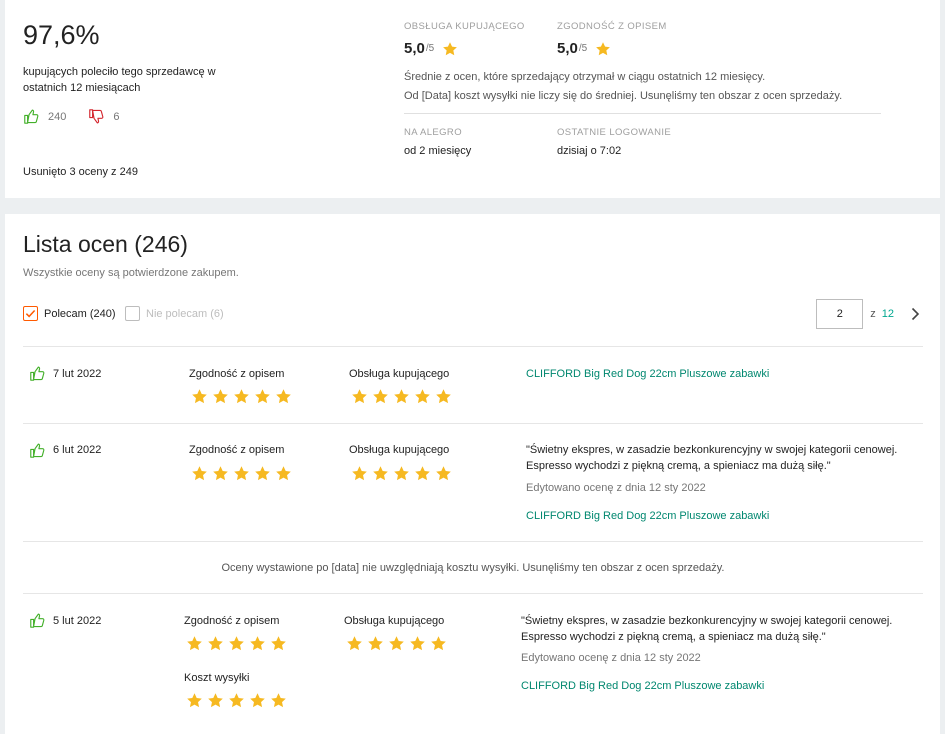  Describe the element at coordinates (57, 116) in the screenshot. I see `positive-count: 240` at that location.